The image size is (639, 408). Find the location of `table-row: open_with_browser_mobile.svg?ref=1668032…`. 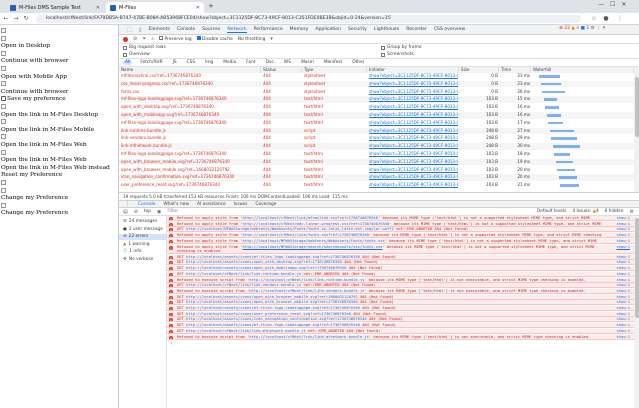

table-row: open_with_browser_mobile.svg?ref=1668032… is located at coordinates (376, 170).